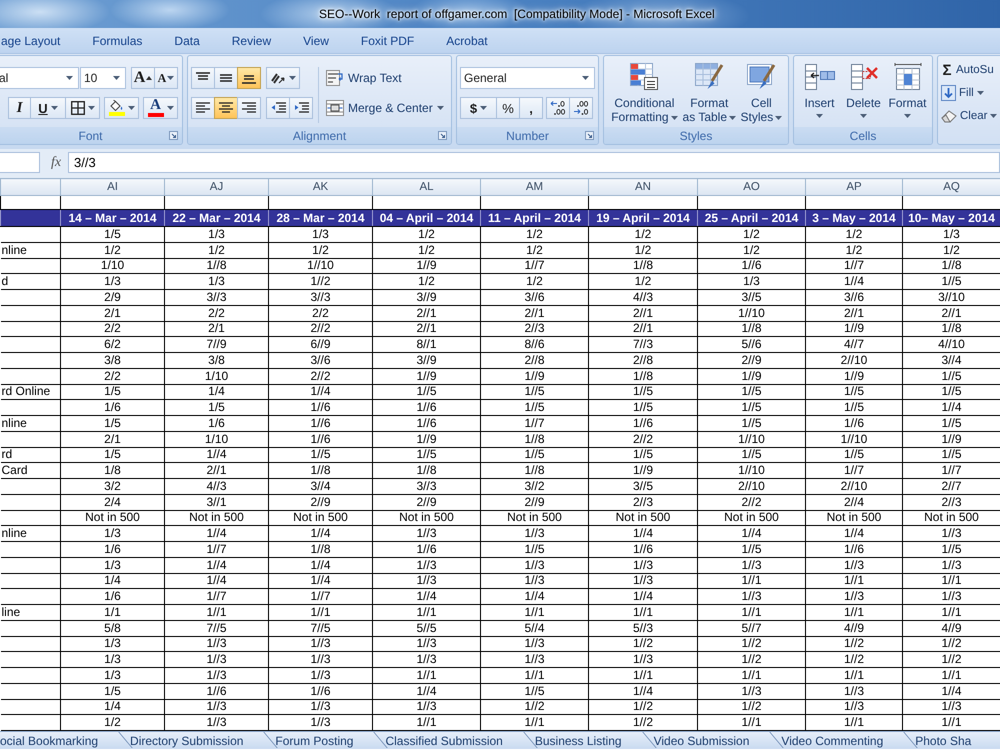  What do you see at coordinates (112, 376) in the screenshot?
I see `table-cell: 2/2` at bounding box center [112, 376].